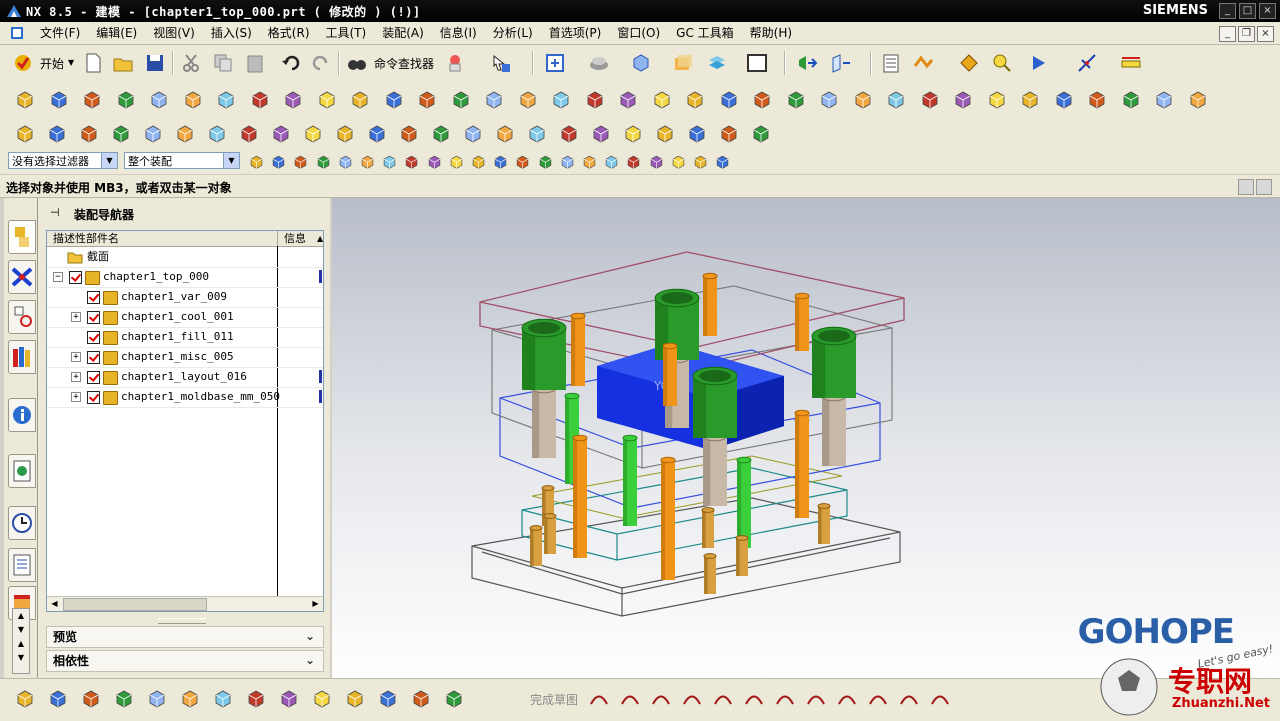 The image size is (1280, 721). What do you see at coordinates (25, 698) in the screenshot?
I see `sketch-icon` at bounding box center [25, 698].